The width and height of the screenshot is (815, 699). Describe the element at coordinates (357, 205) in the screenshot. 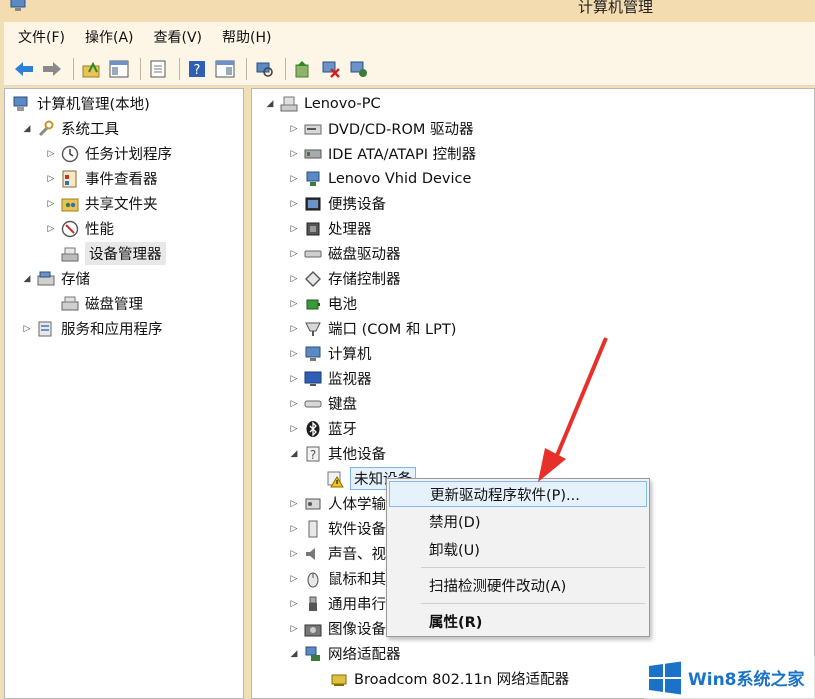

I see `tree-item-label: 便携设备` at that location.